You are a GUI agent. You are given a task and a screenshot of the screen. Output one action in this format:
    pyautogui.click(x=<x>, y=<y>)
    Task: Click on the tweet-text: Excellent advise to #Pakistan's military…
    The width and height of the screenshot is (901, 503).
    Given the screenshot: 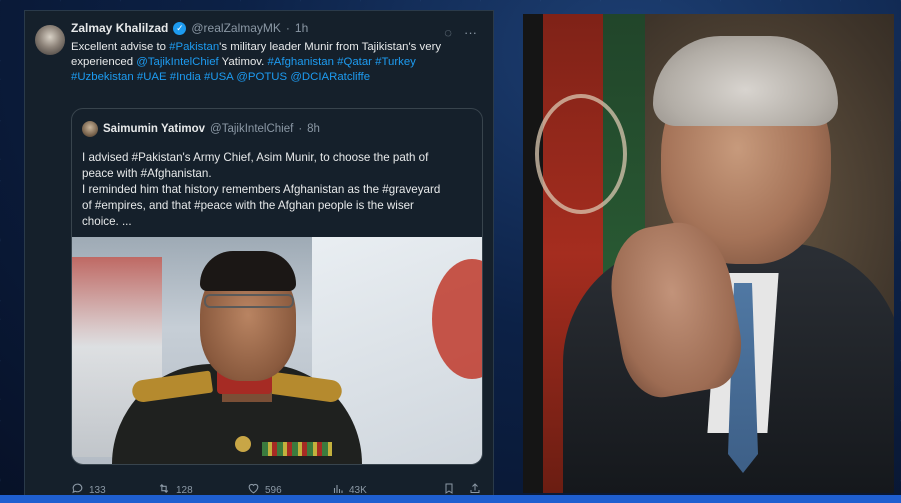 What is the action you would take?
    pyautogui.click(x=276, y=63)
    